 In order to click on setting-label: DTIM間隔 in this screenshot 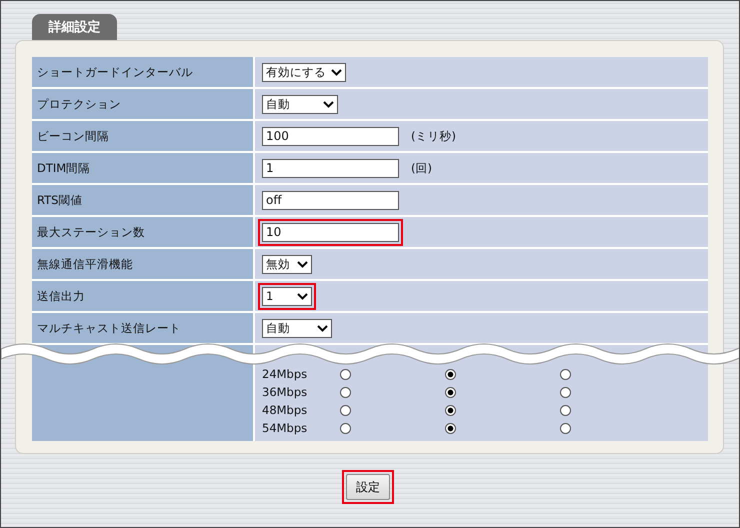, I will do `click(142, 168)`.